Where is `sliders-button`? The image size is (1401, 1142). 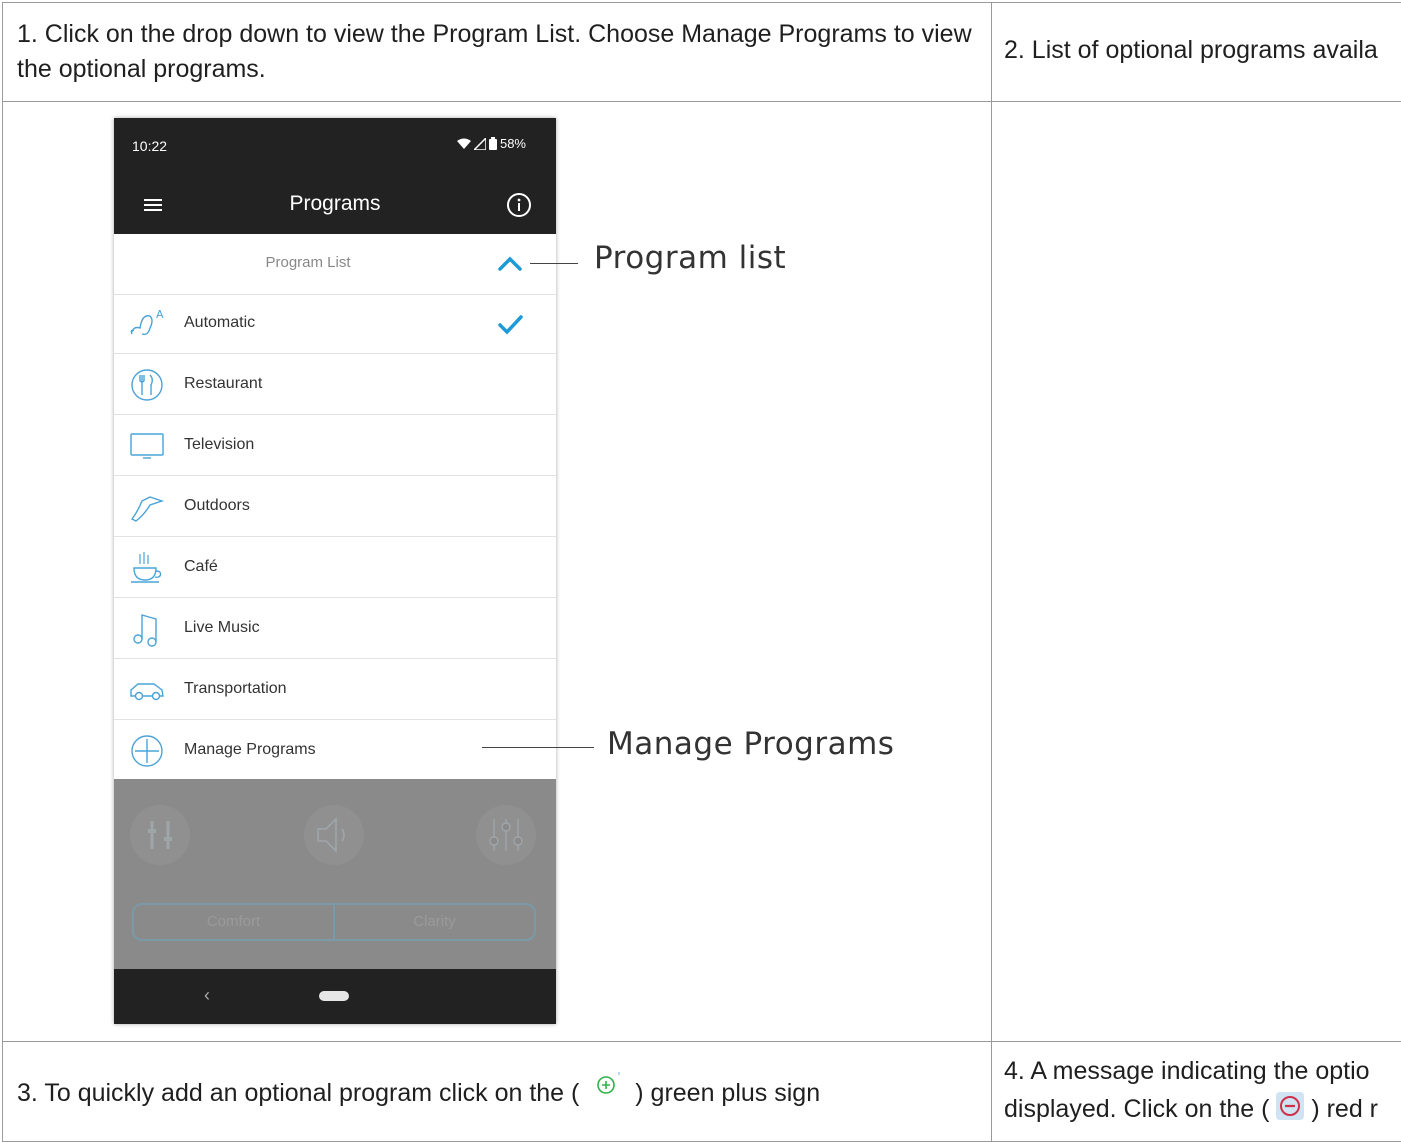 sliders-button is located at coordinates (506, 835).